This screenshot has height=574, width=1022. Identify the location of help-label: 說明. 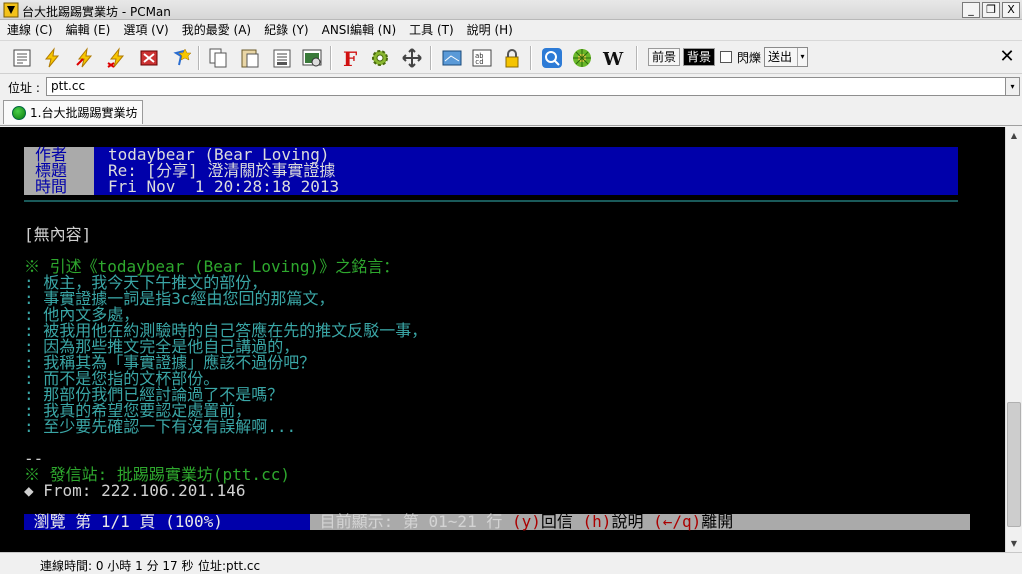
(627, 521).